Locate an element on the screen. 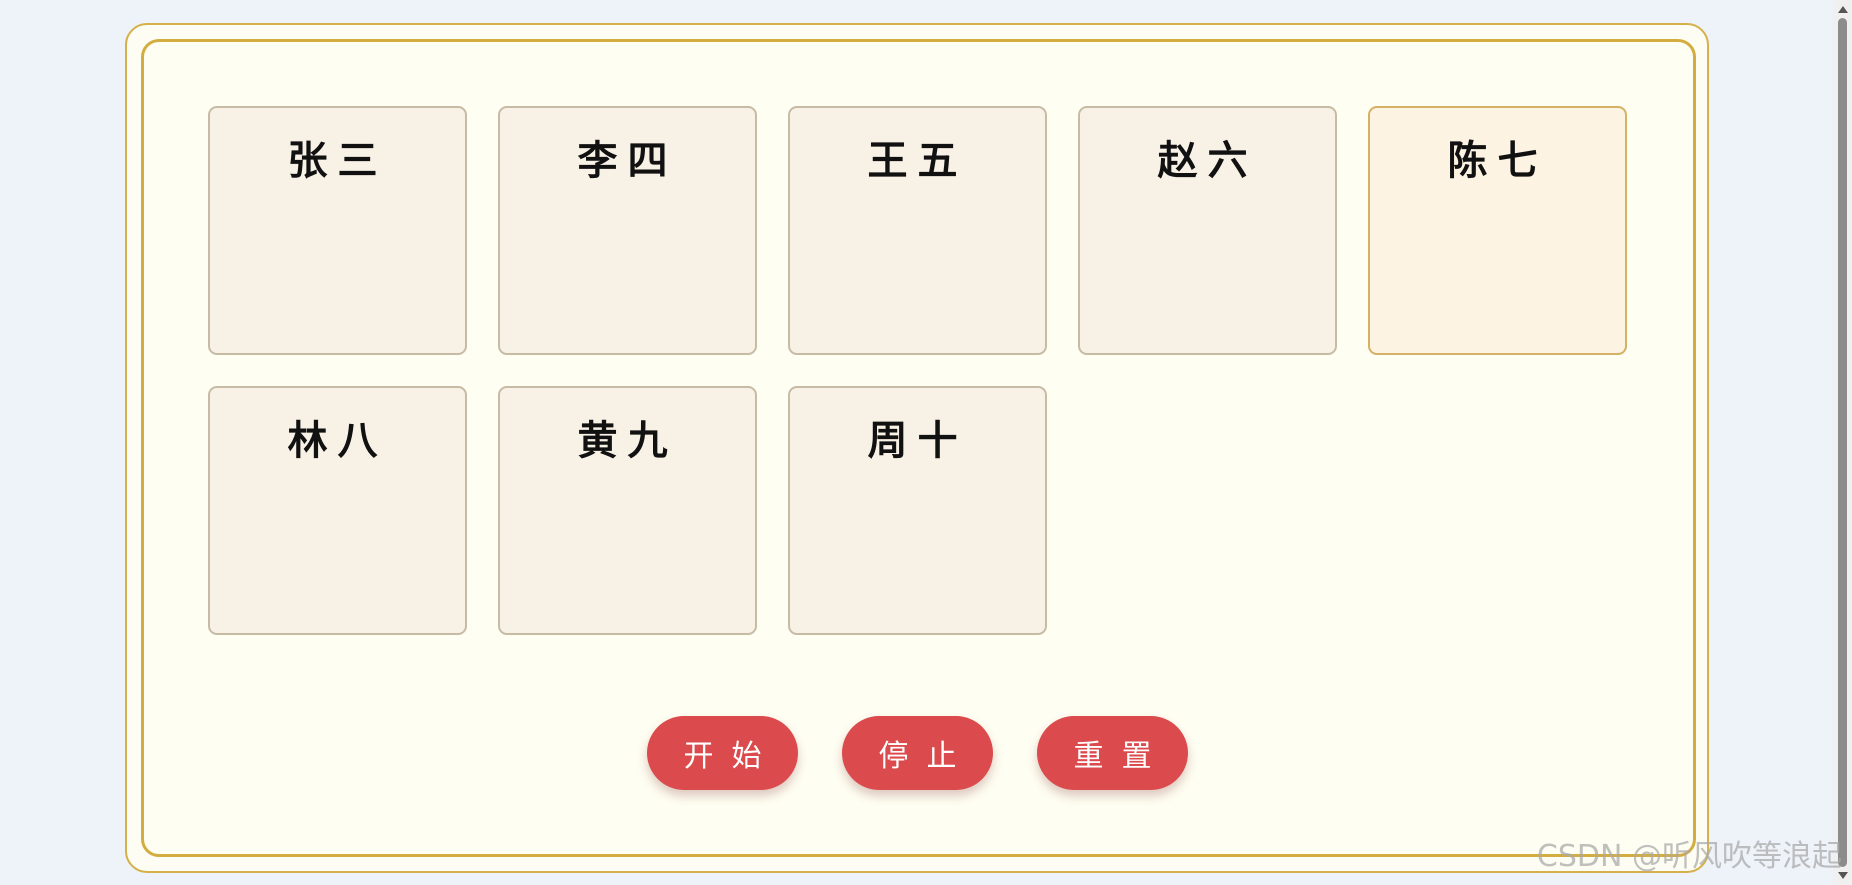 This screenshot has height=885, width=1852. scroll-thumb is located at coordinates (1842, 442).